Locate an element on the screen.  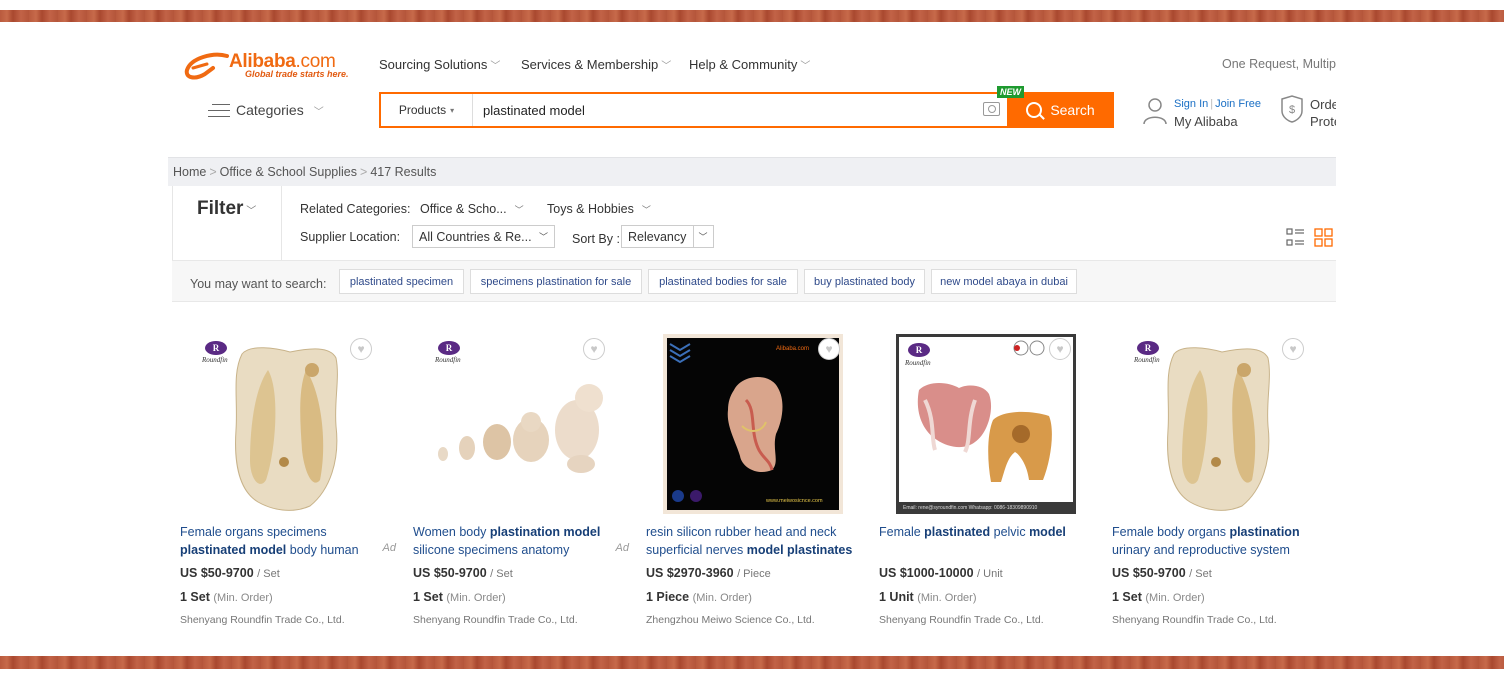
related-category-office: Office & Scho... ﹀ is located at coordinates (472, 209).